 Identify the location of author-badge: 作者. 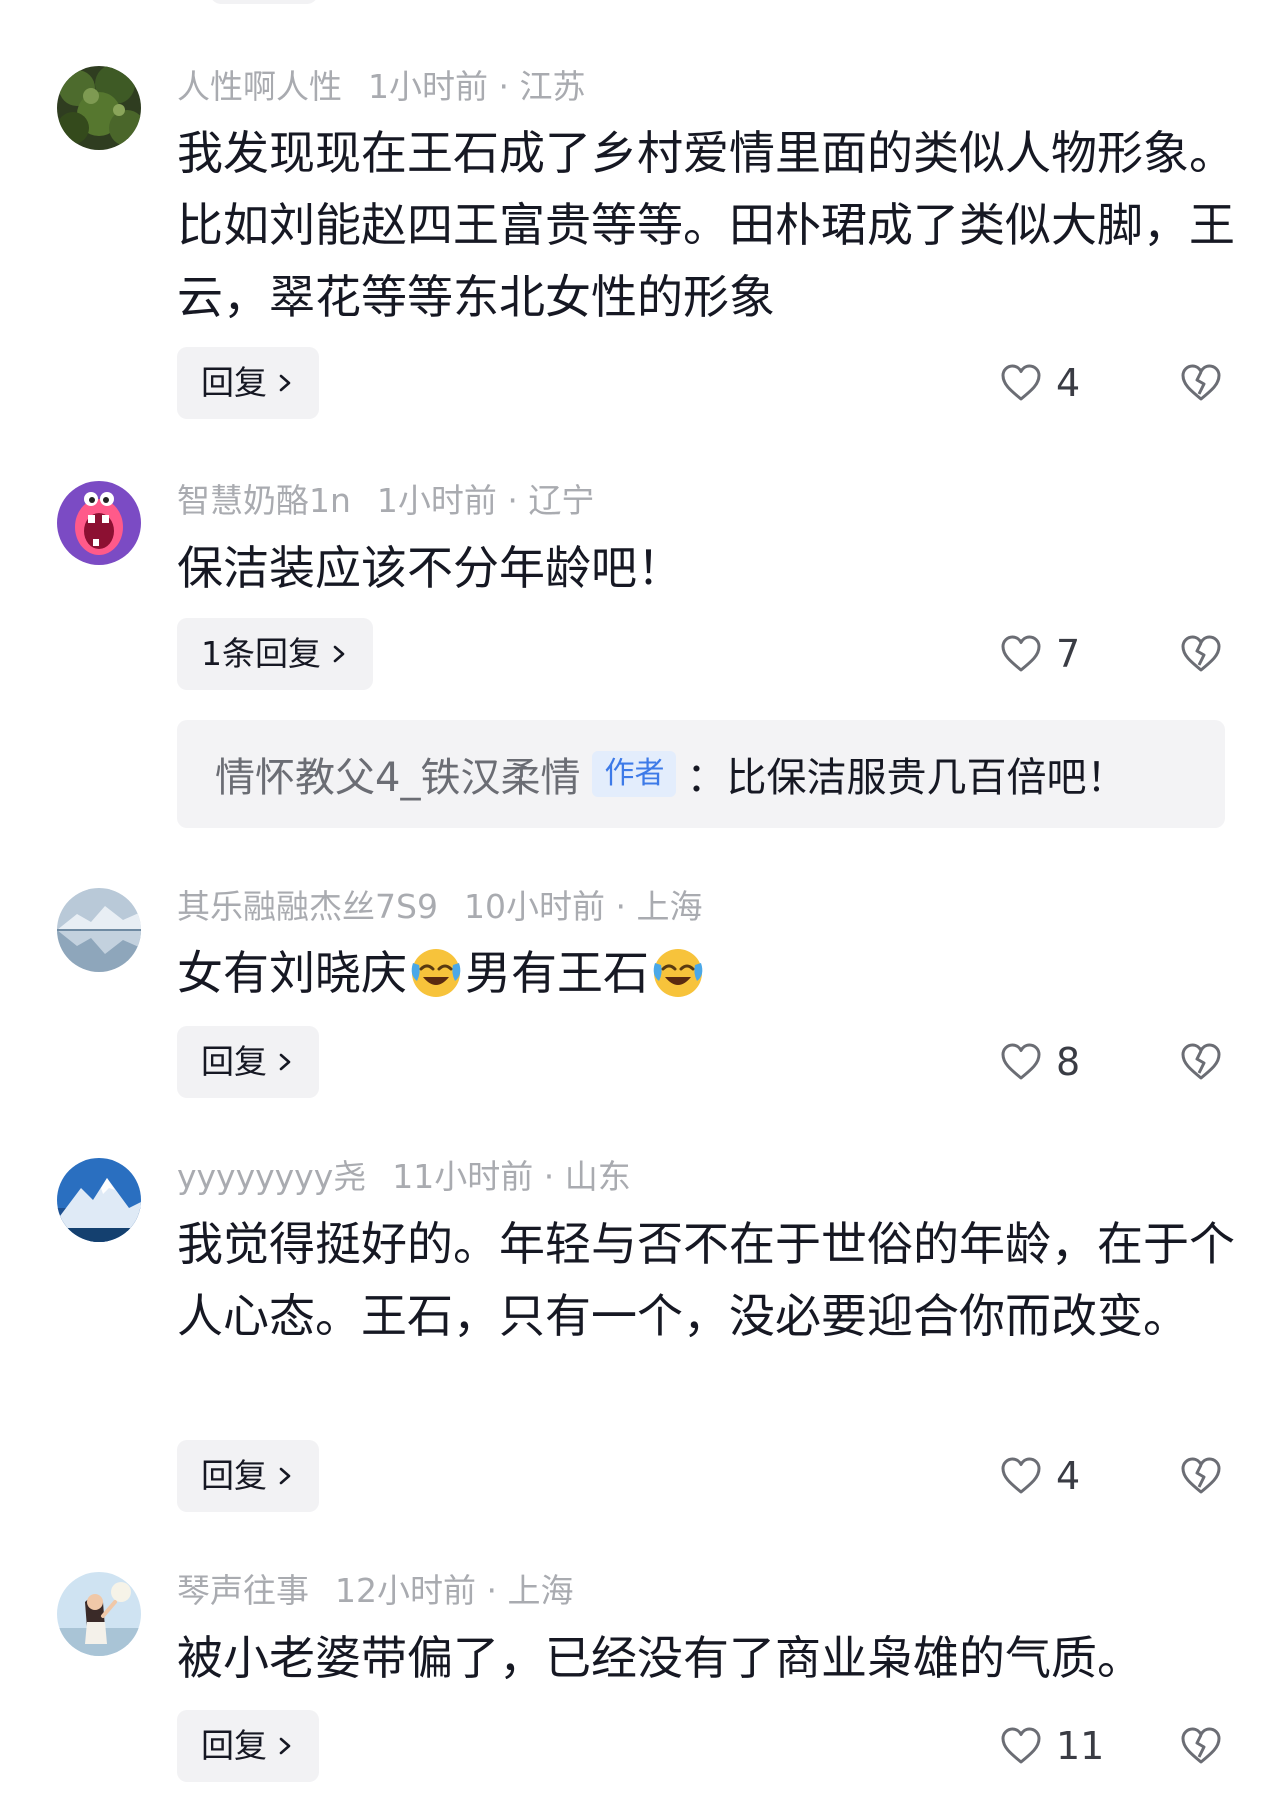
(634, 774).